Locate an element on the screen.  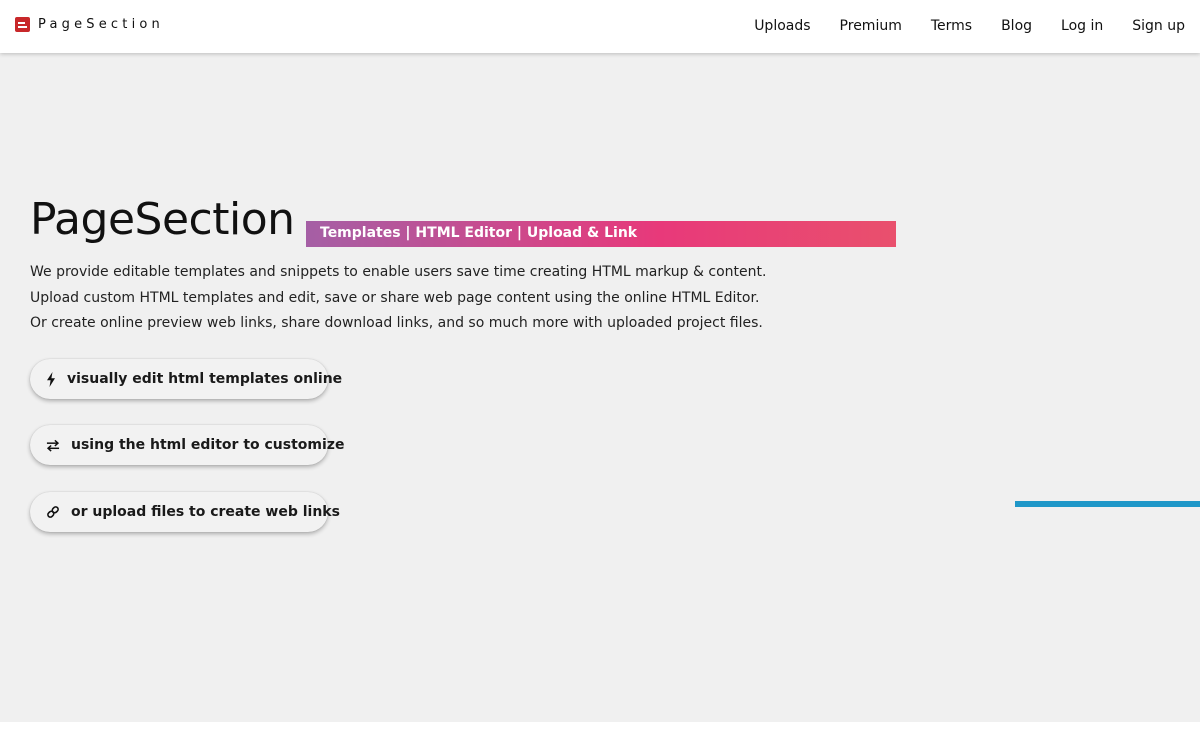
decorative-accent-line is located at coordinates (1107, 504).